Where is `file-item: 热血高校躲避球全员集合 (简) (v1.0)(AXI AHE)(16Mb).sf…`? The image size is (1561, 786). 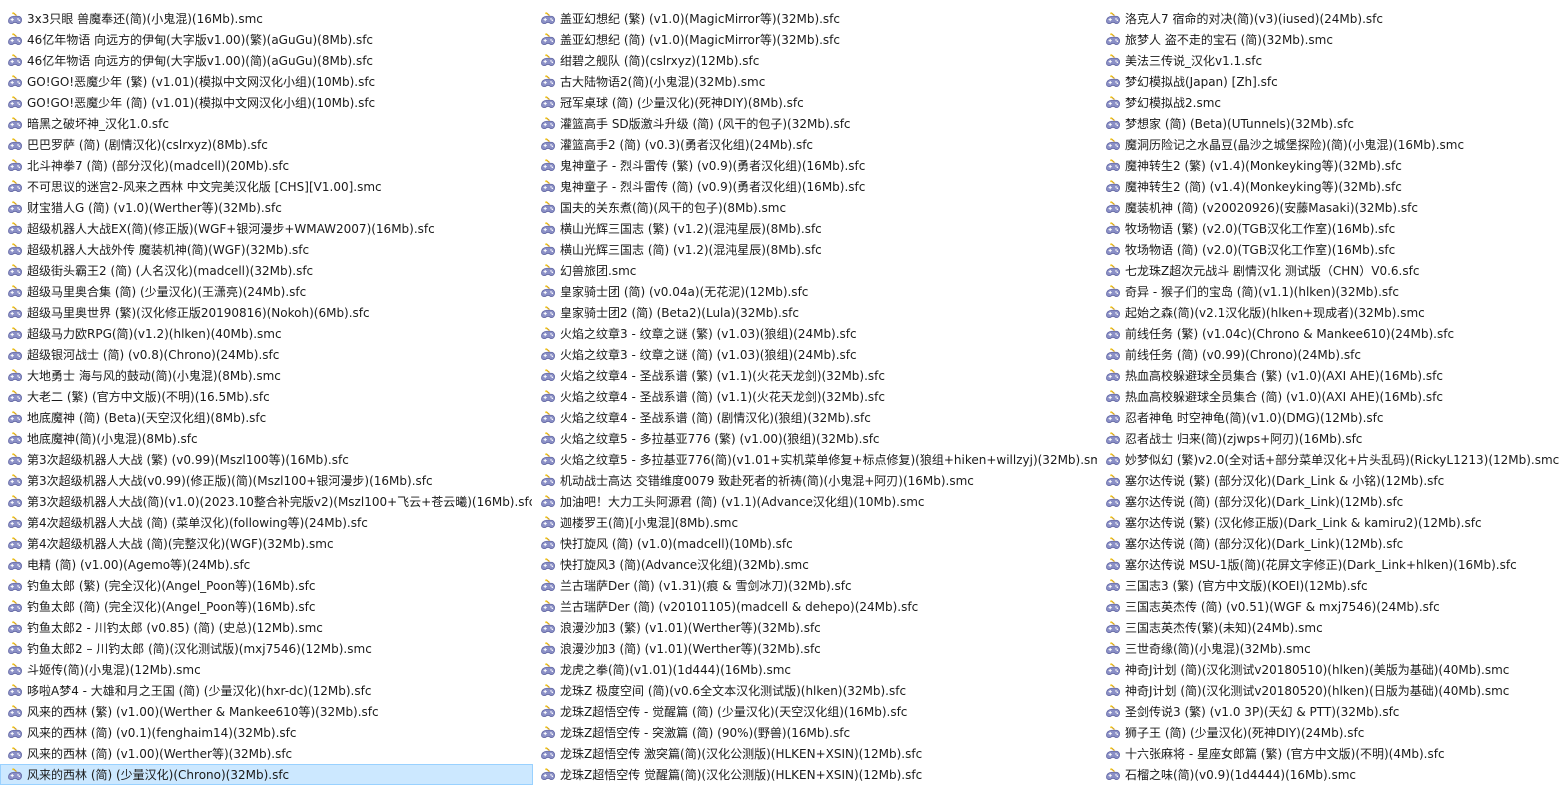 file-item: 热血高校躲避球全员集合 (简) (v1.0)(AXI AHE)(16Mb).sf… is located at coordinates (1329, 396).